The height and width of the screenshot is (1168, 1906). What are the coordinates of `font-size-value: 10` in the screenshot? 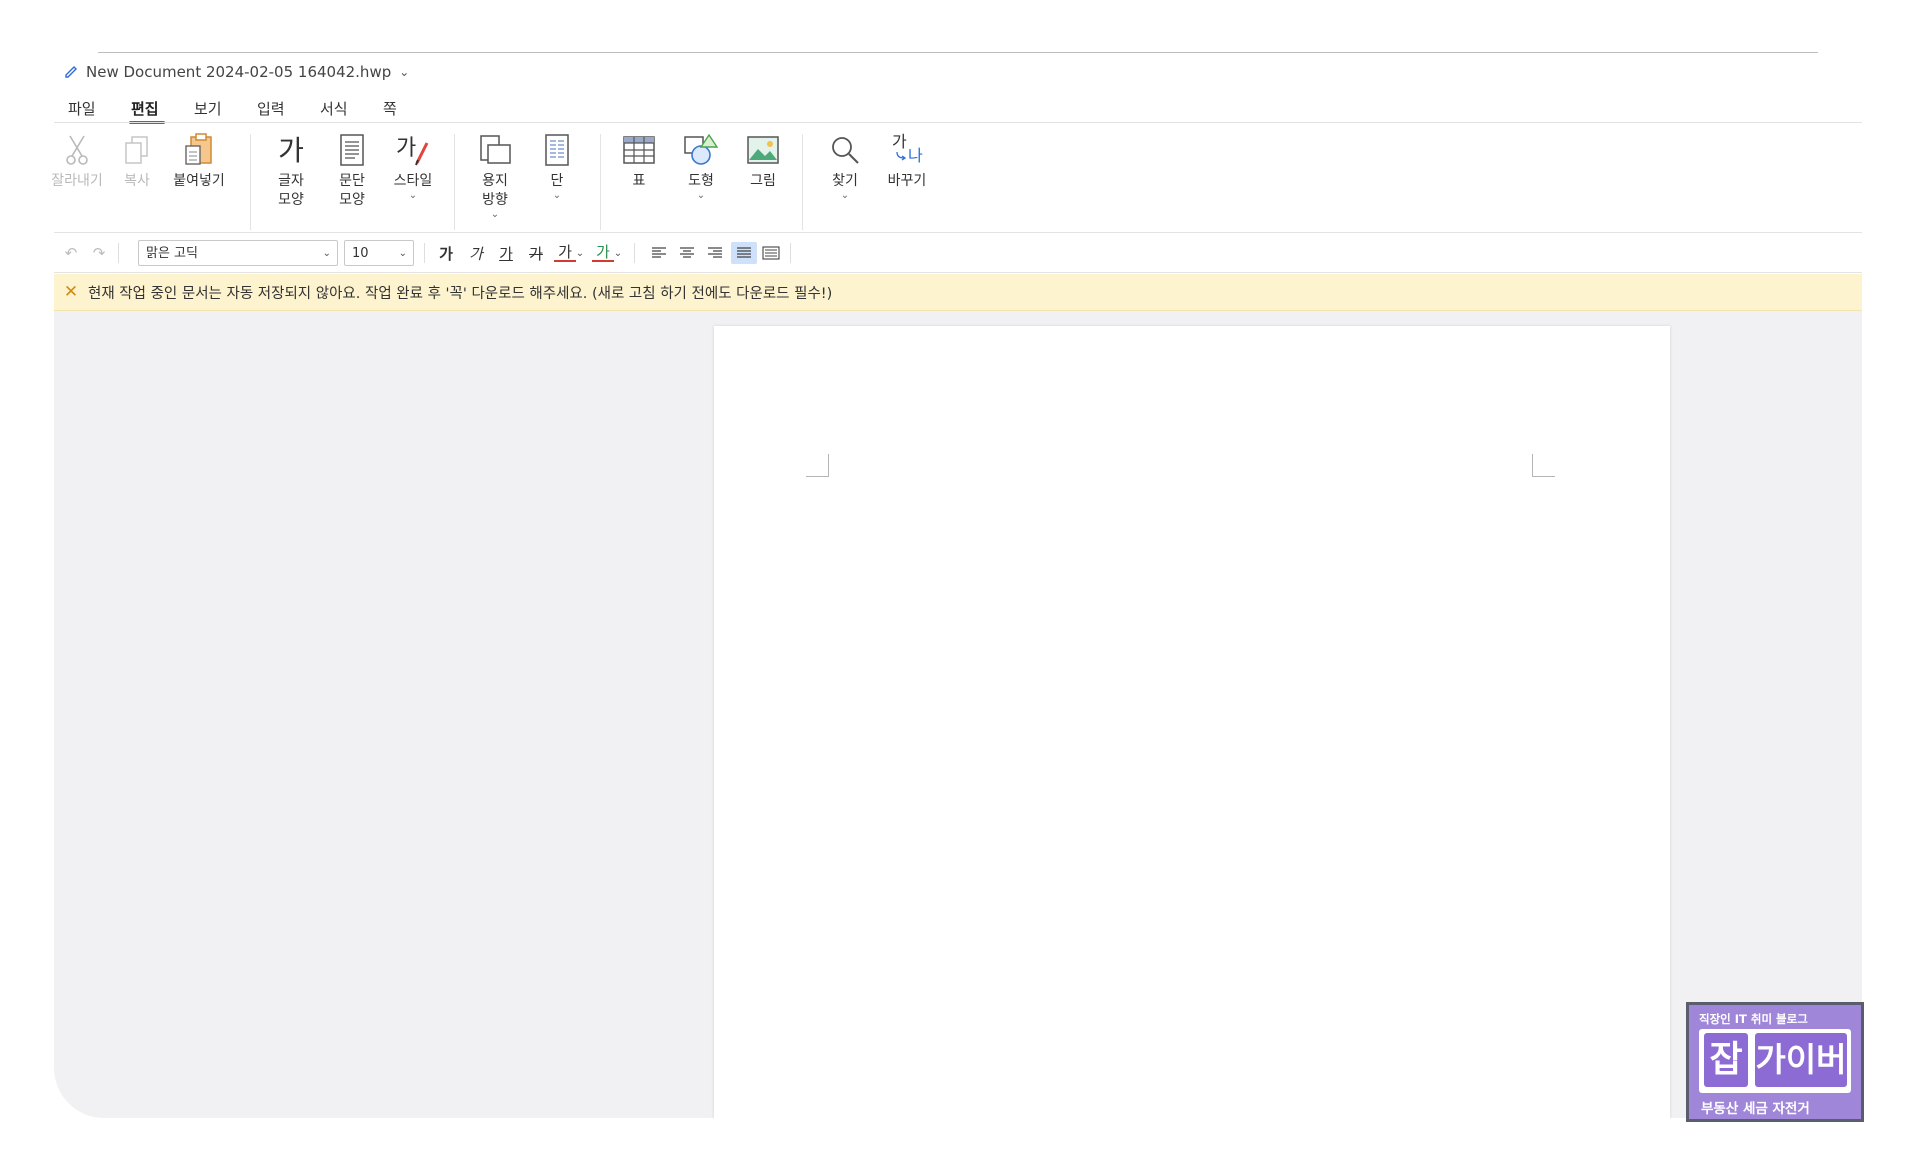 It's located at (360, 253).